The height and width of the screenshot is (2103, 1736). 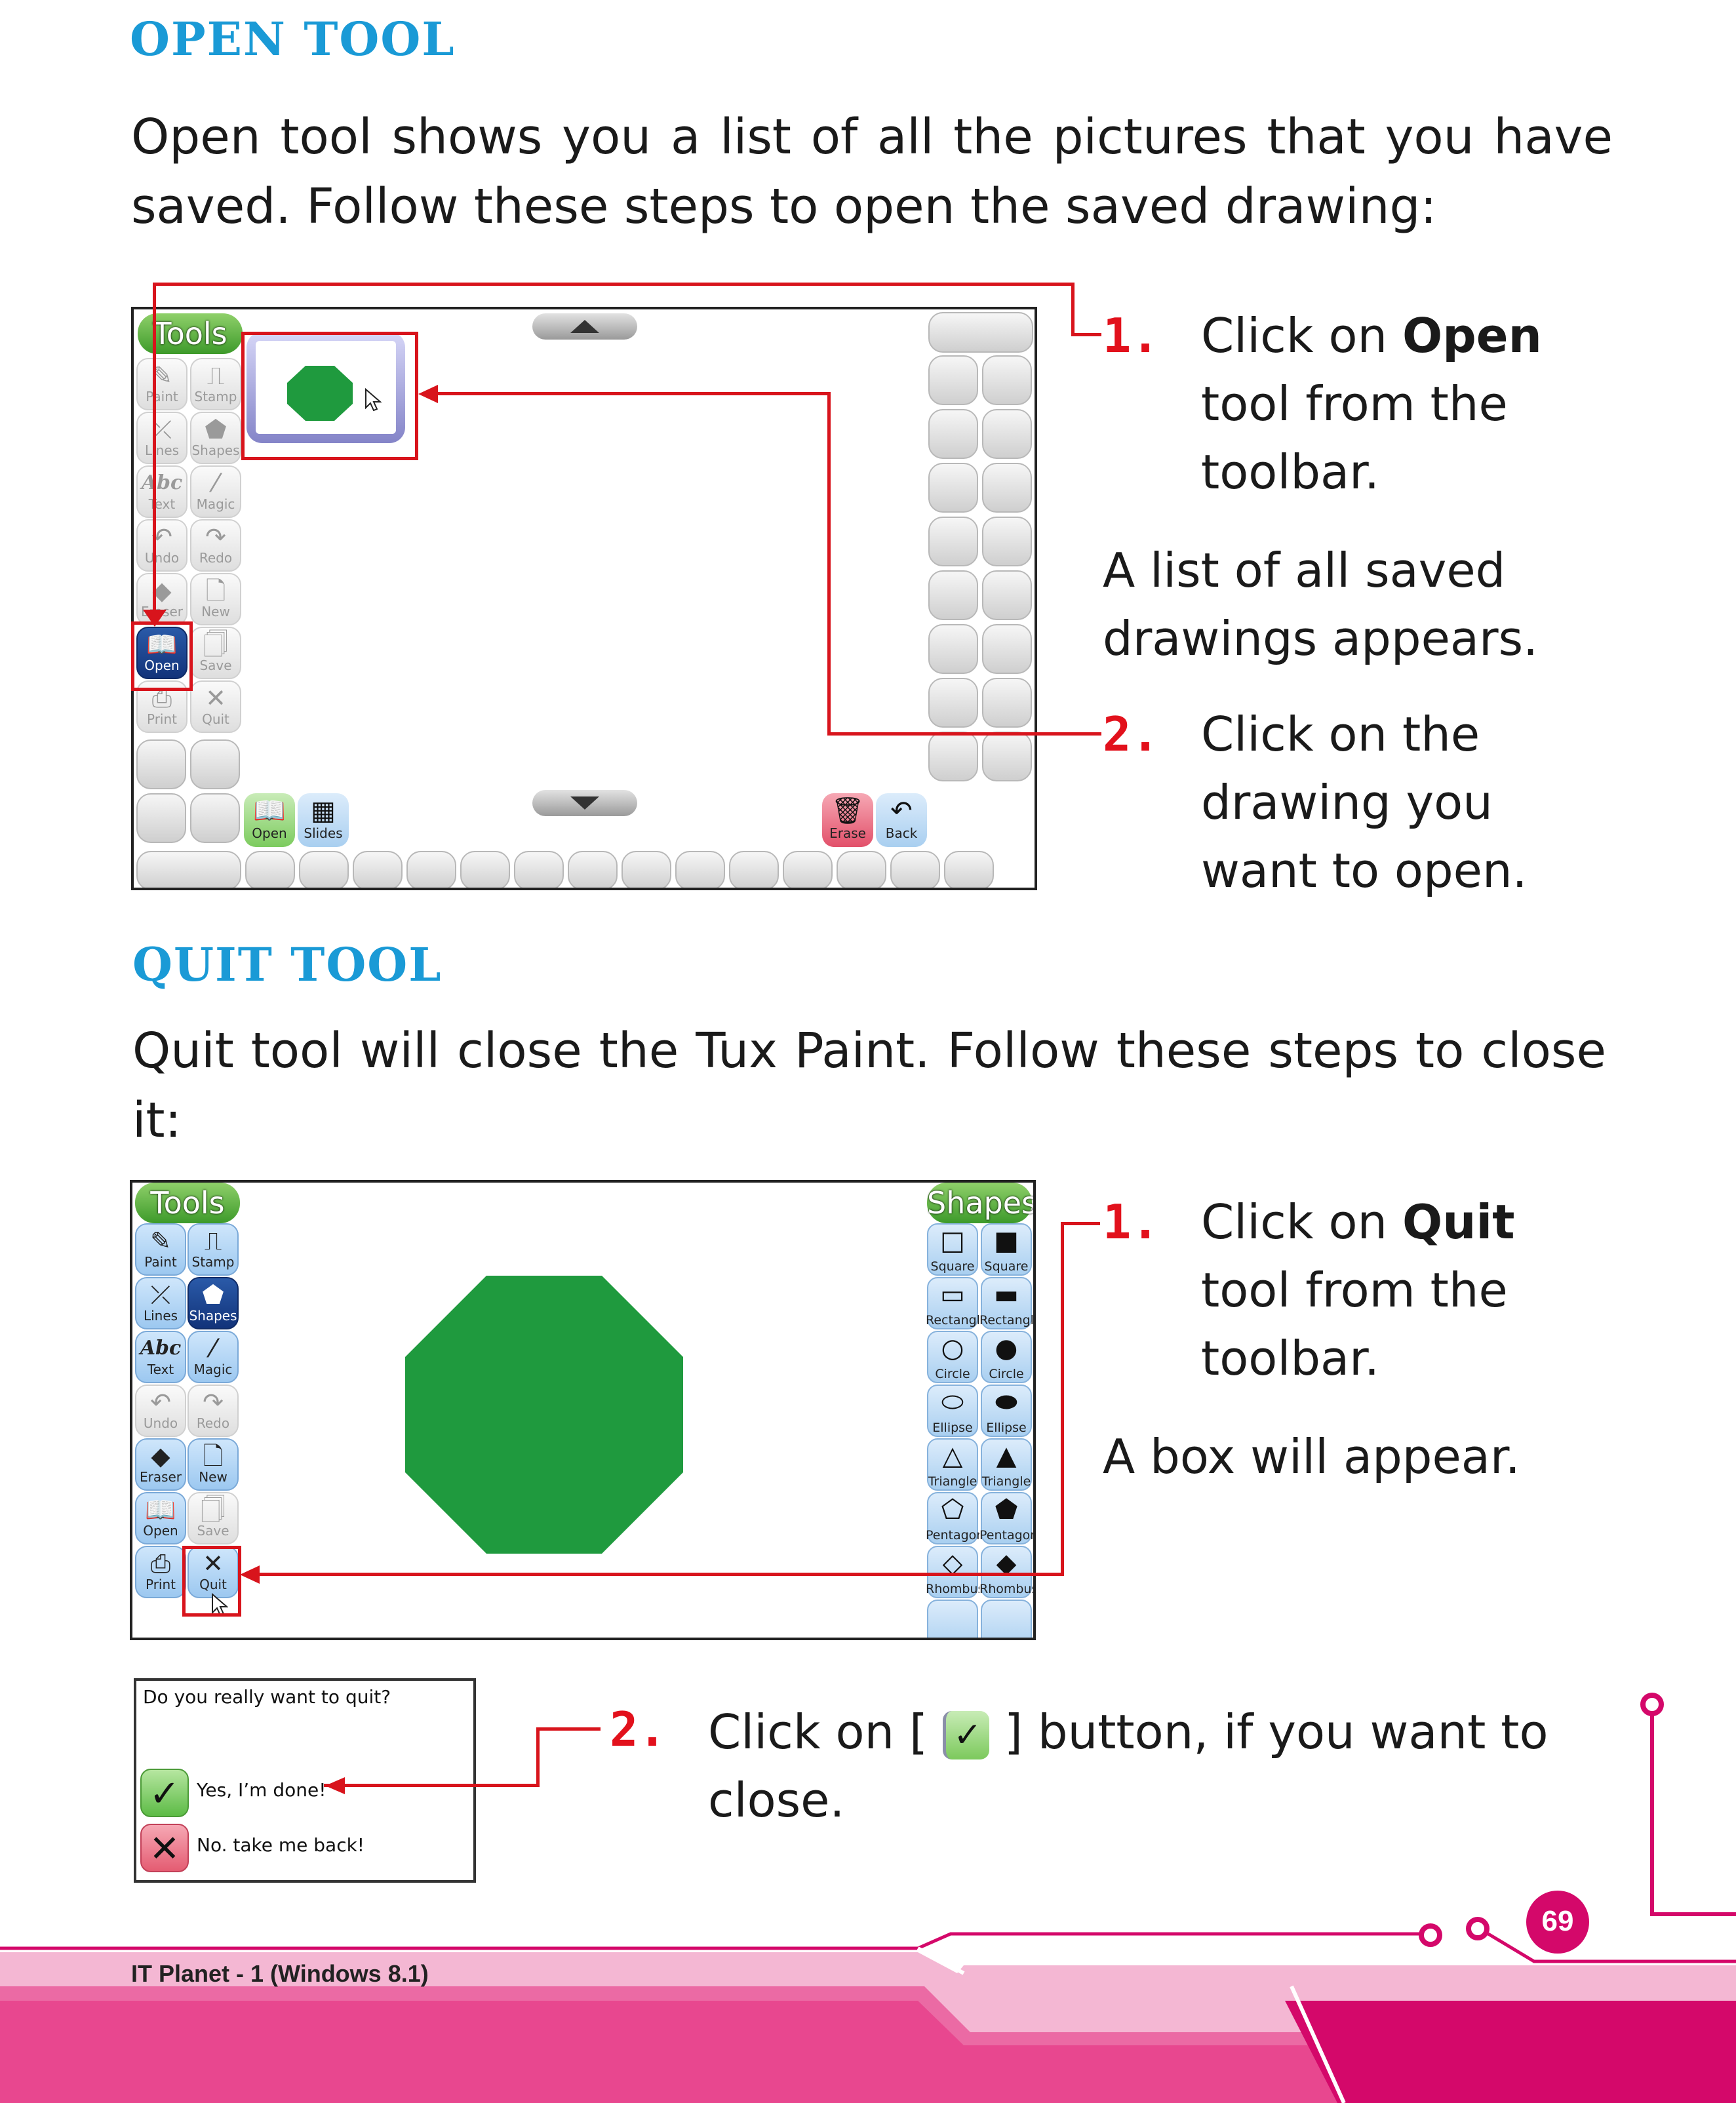 I want to click on quit-tool-stamp: ⎍ Stamp, so click(x=213, y=1249).